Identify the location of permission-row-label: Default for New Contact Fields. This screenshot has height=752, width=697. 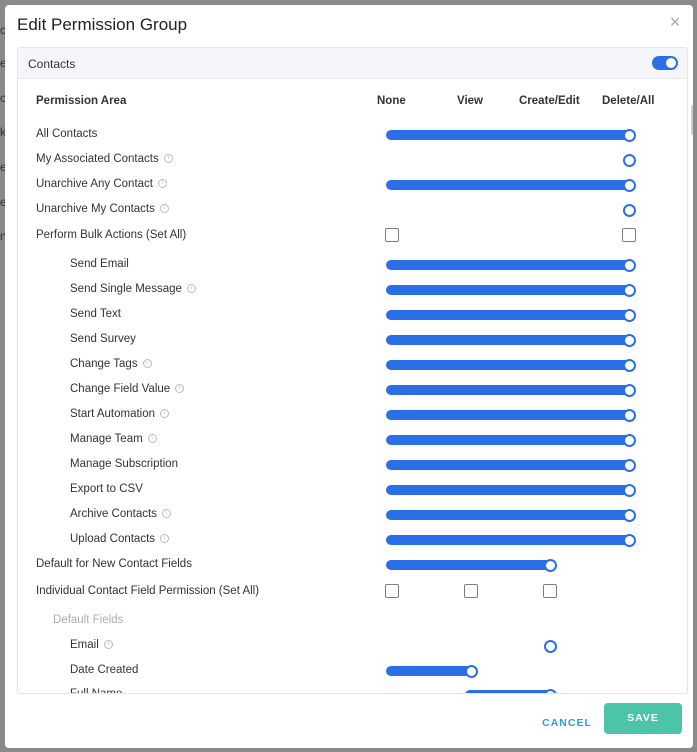
(114, 564).